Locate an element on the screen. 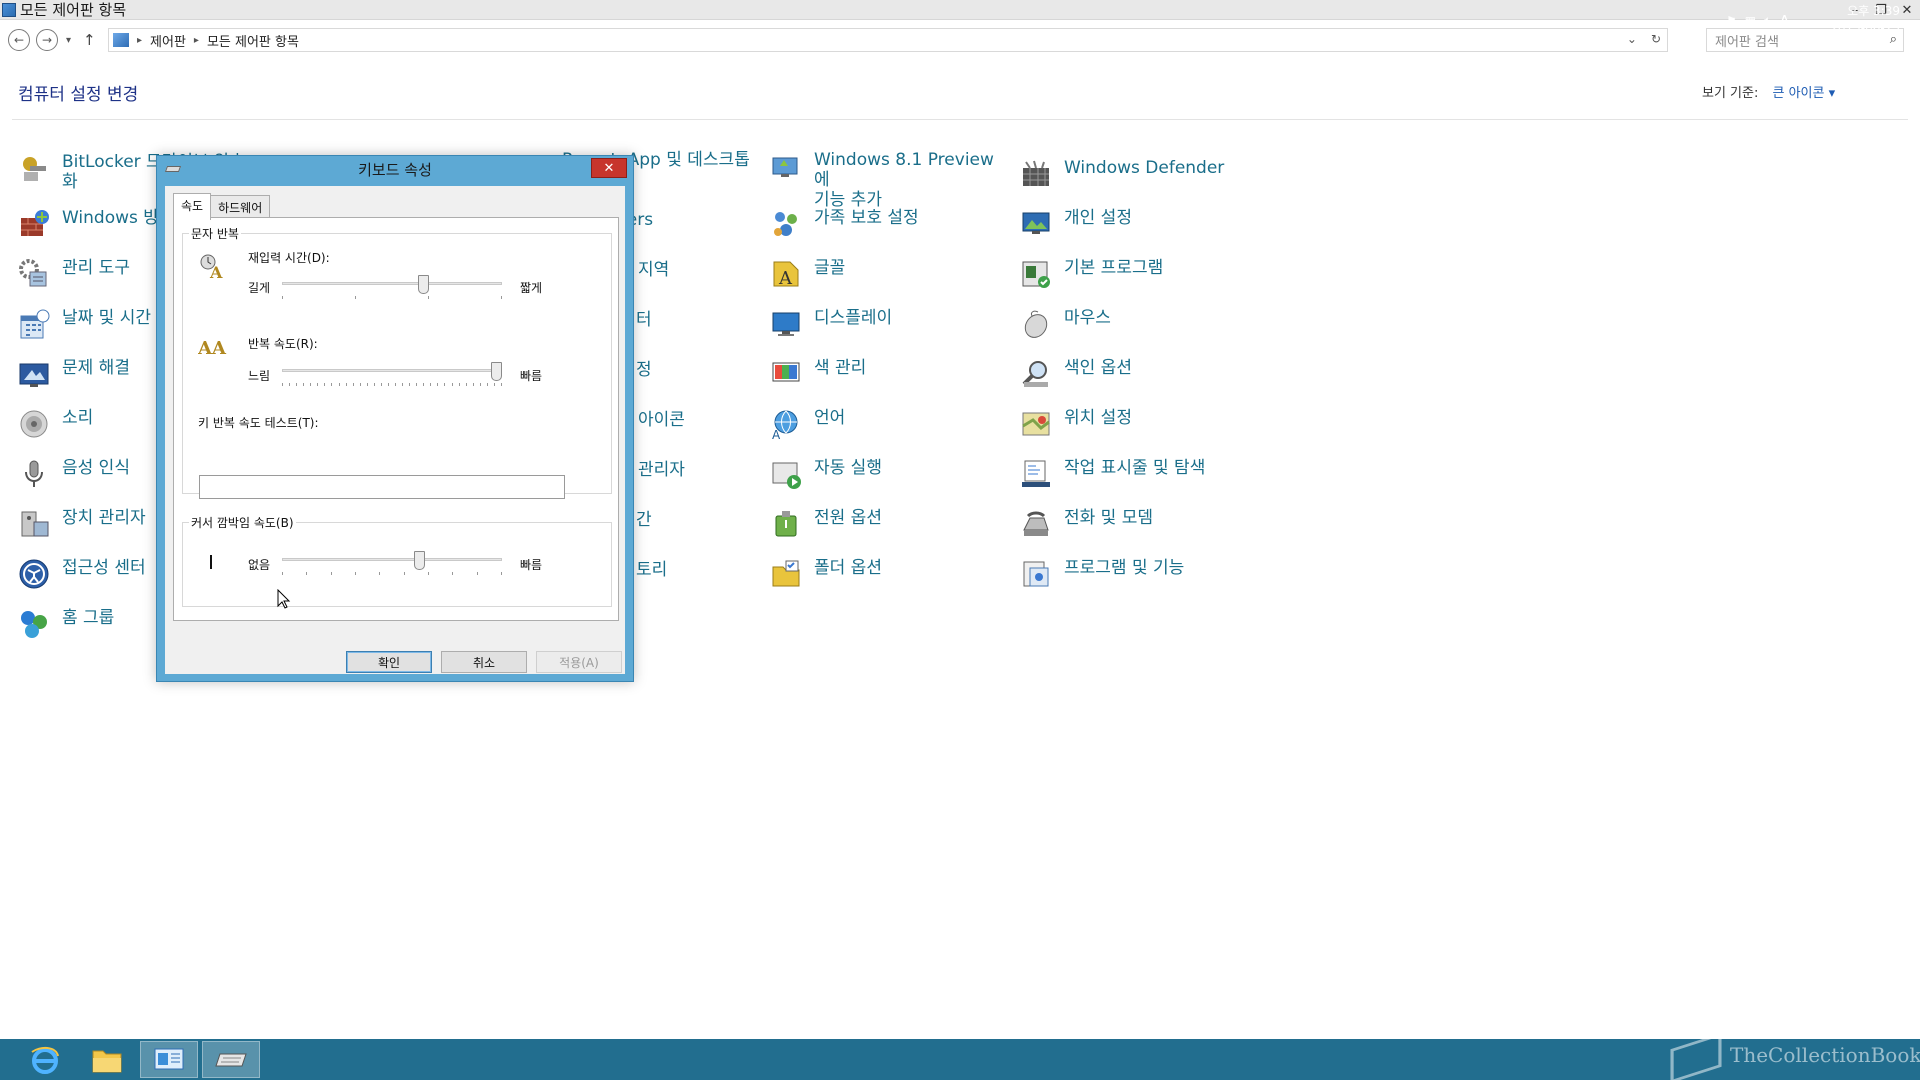 Image resolution: width=1920 pixels, height=1080 pixels. cp-item-sync-center: 터 is located at coordinates (644, 320).